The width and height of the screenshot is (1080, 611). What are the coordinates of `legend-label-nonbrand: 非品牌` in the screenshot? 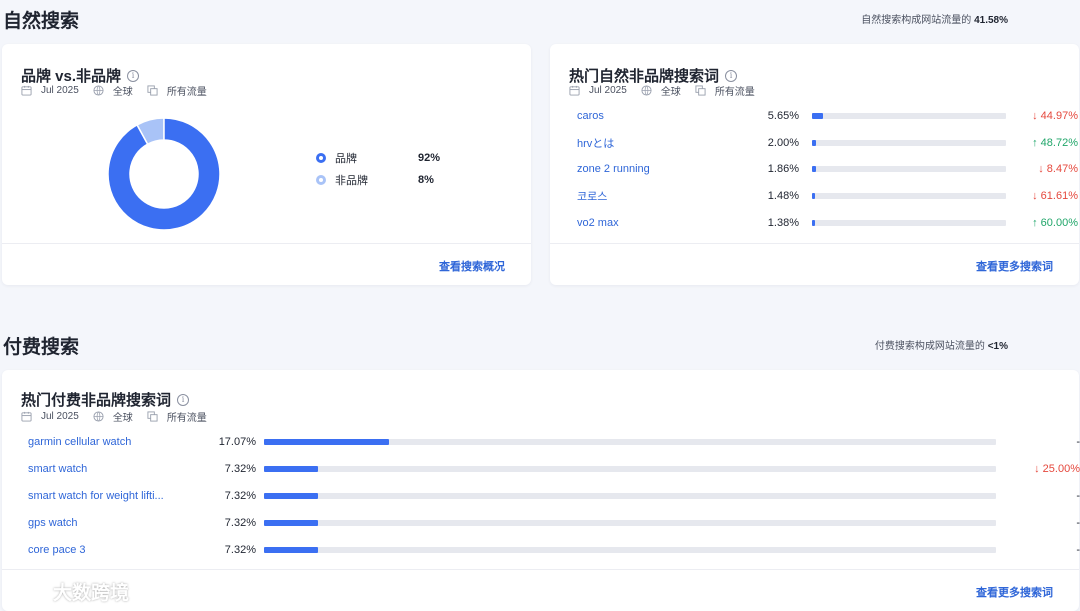 It's located at (351, 181).